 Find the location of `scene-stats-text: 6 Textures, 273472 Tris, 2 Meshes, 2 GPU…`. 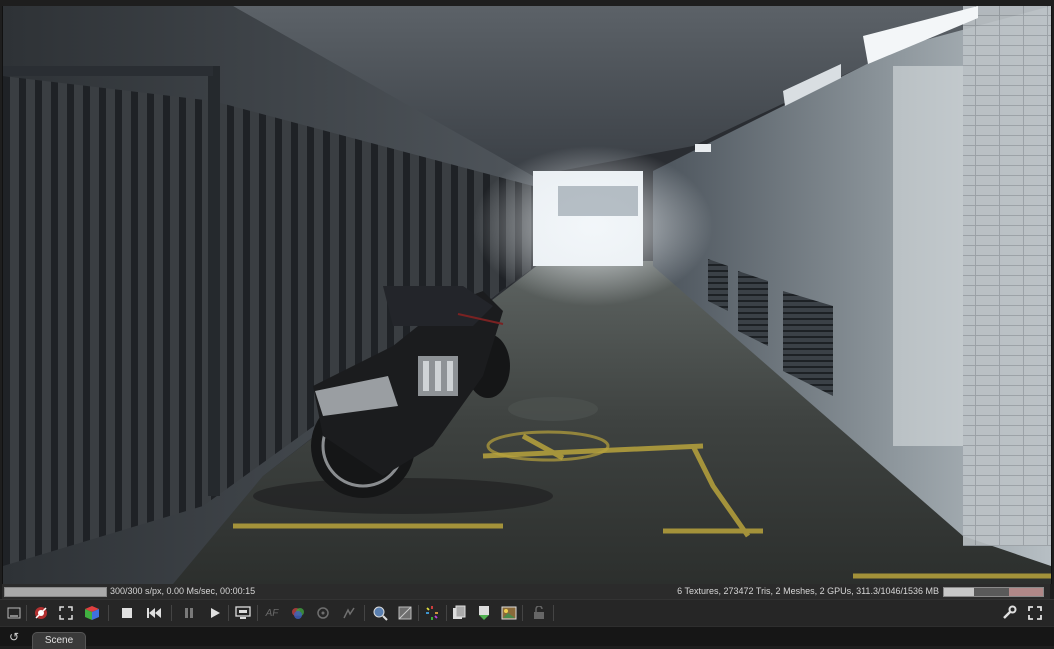

scene-stats-text: 6 Textures, 273472 Tris, 2 Meshes, 2 GPU… is located at coordinates (808, 591).